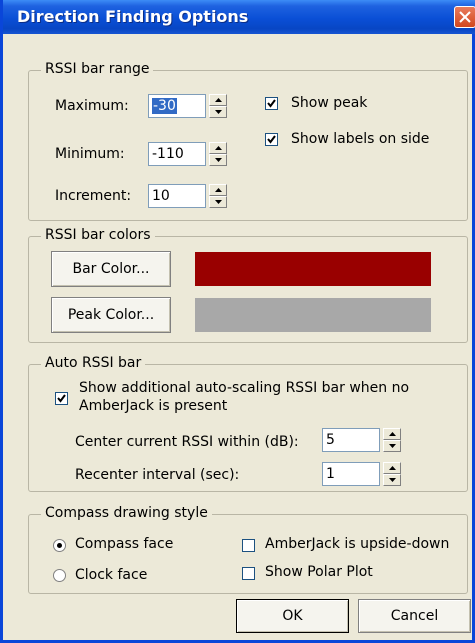 The width and height of the screenshot is (475, 643). Describe the element at coordinates (93, 196) in the screenshot. I see `increment-label: Increment:` at that location.